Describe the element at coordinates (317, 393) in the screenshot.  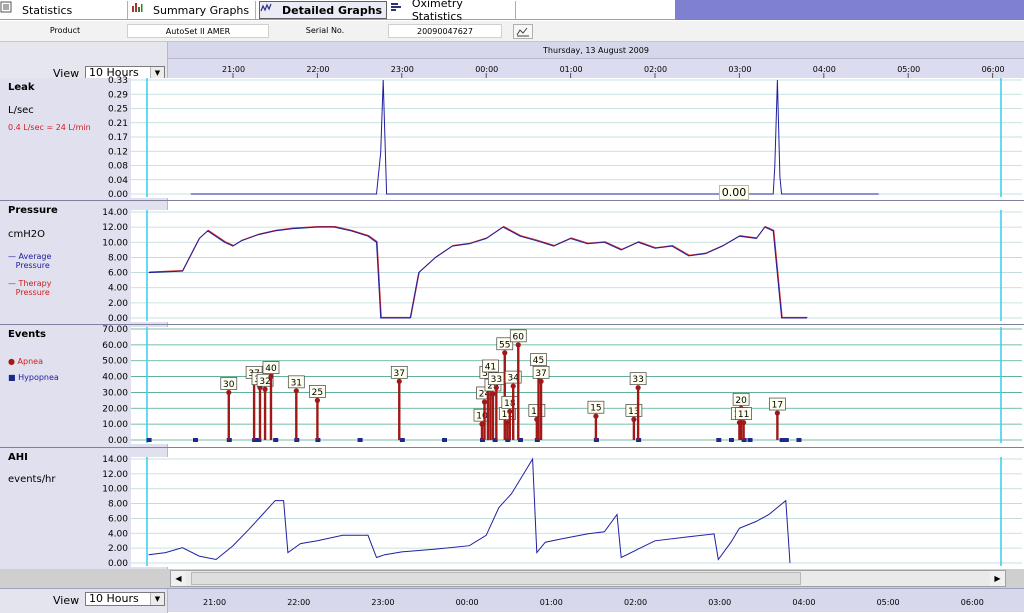
I see `event-label: 25` at that location.